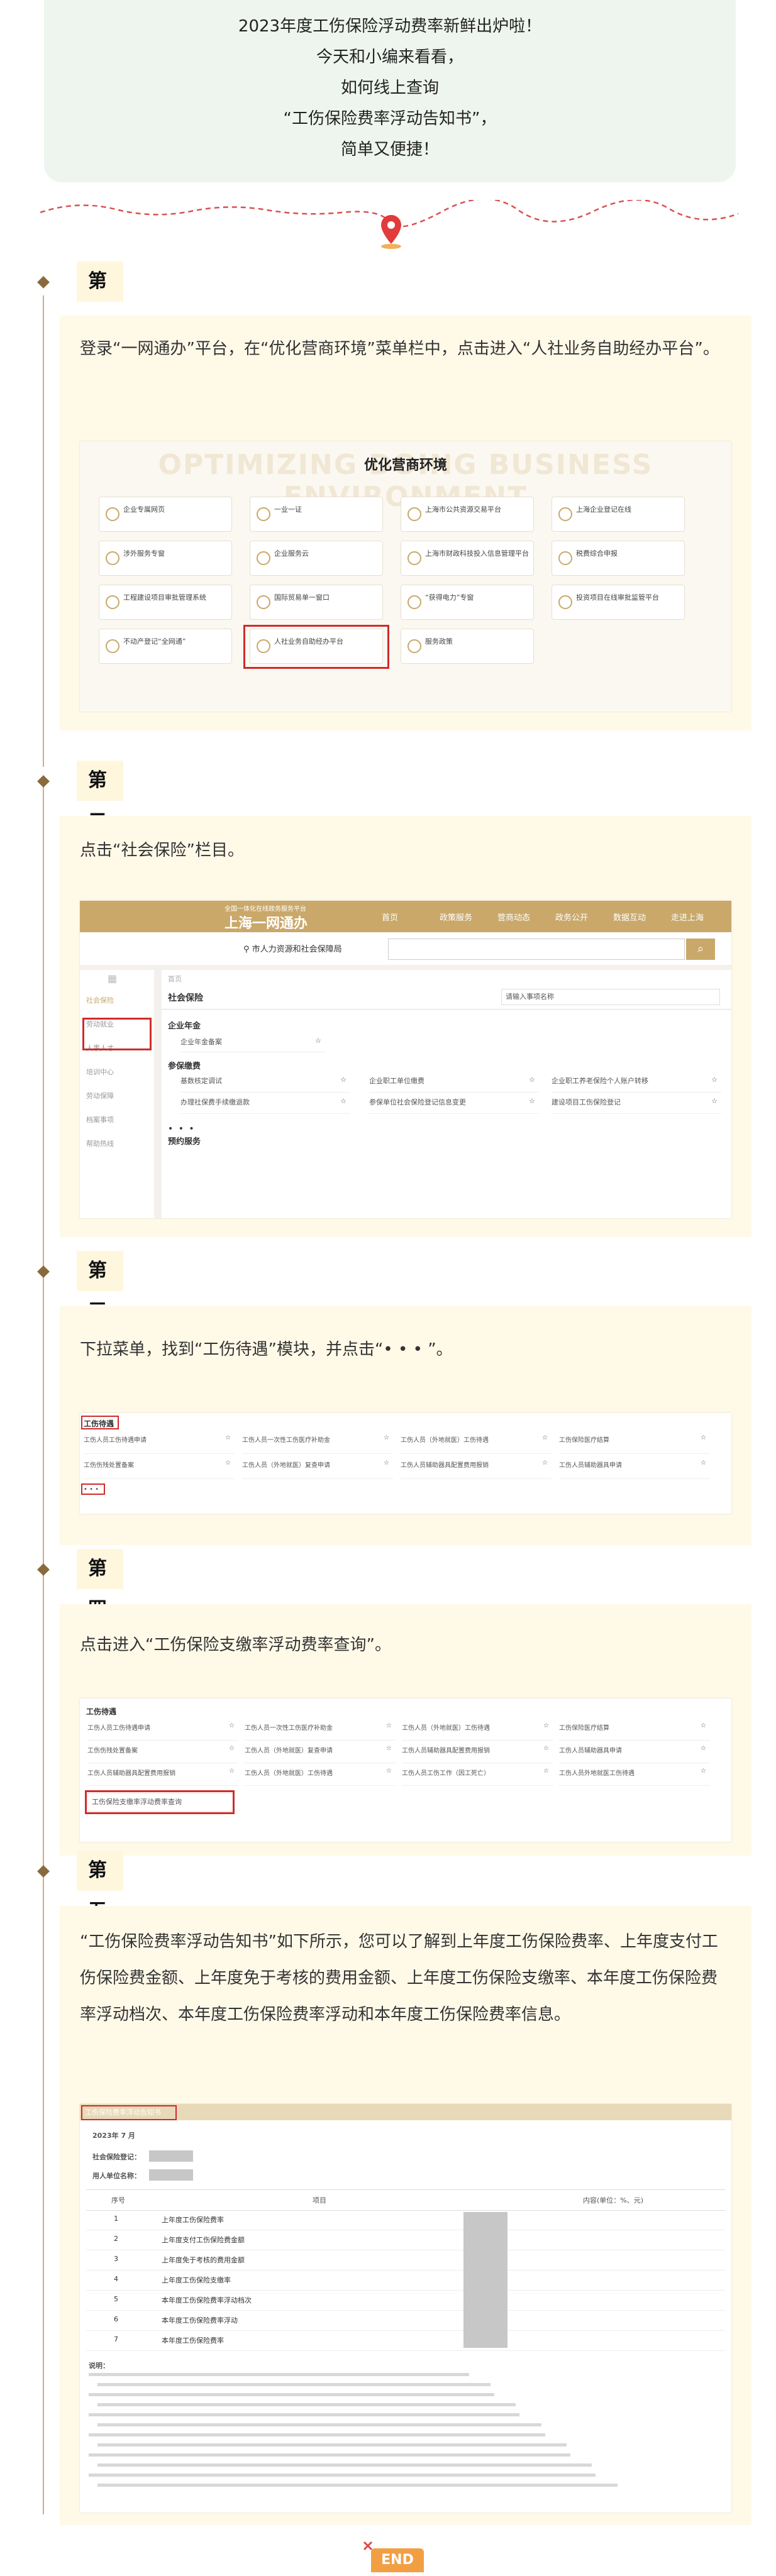 This screenshot has height=2576, width=776. What do you see at coordinates (316, 558) in the screenshot?
I see `business-tile: 企业服务云` at bounding box center [316, 558].